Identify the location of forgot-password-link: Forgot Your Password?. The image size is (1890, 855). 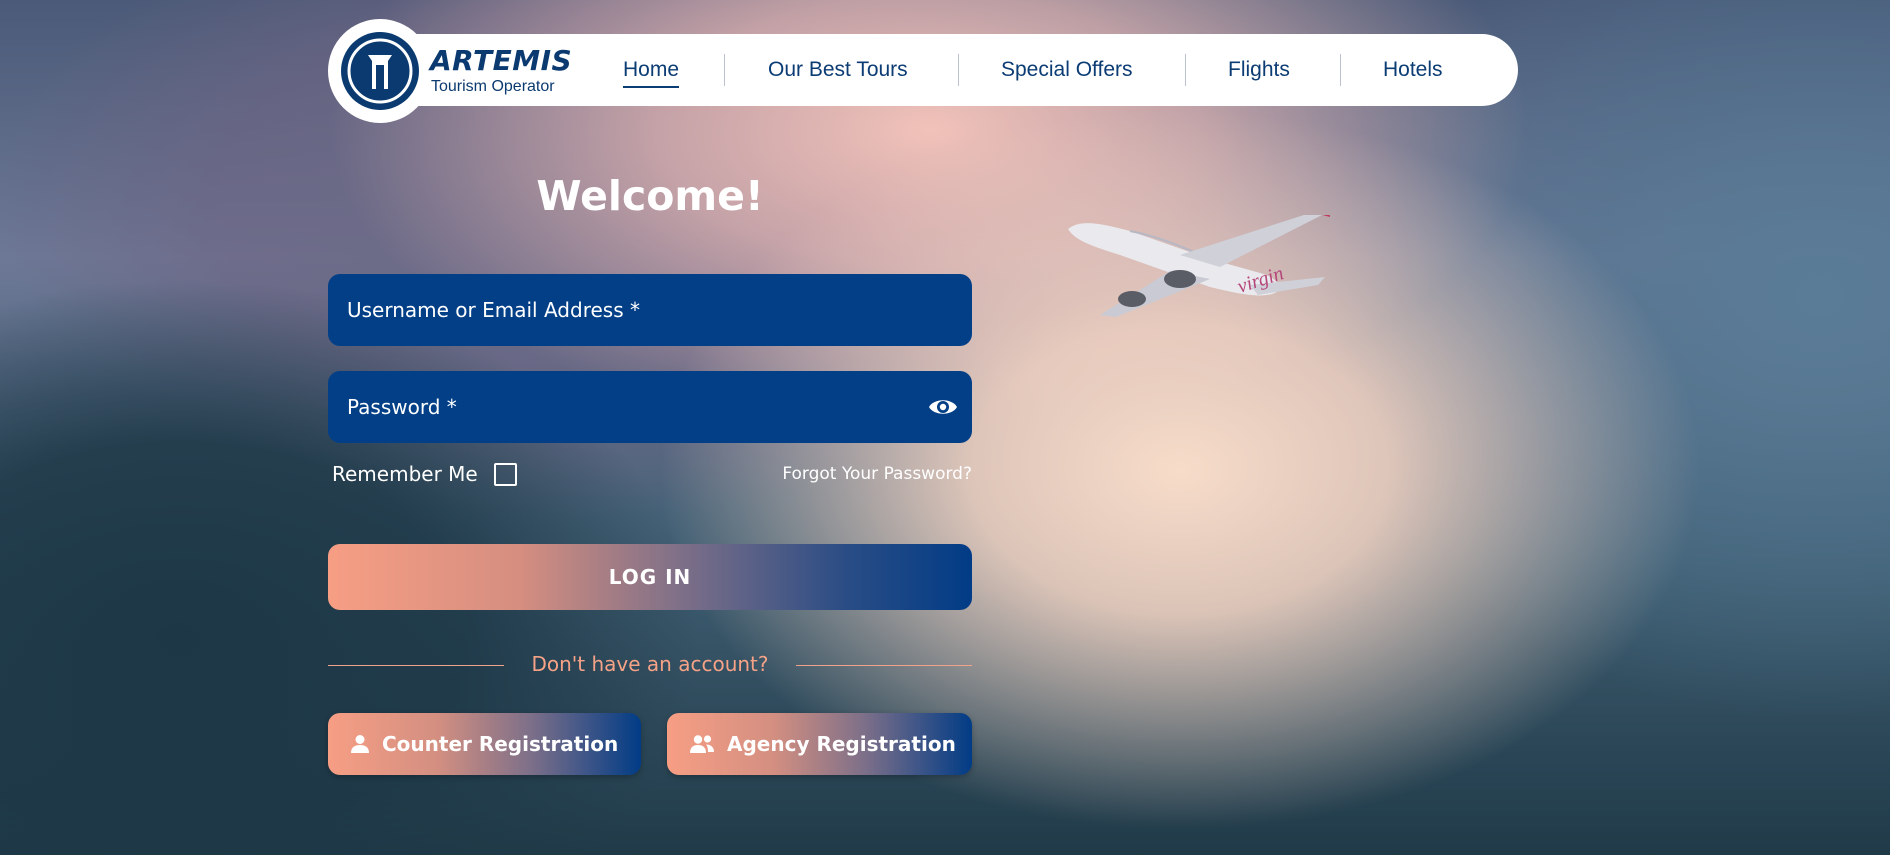
(816, 474).